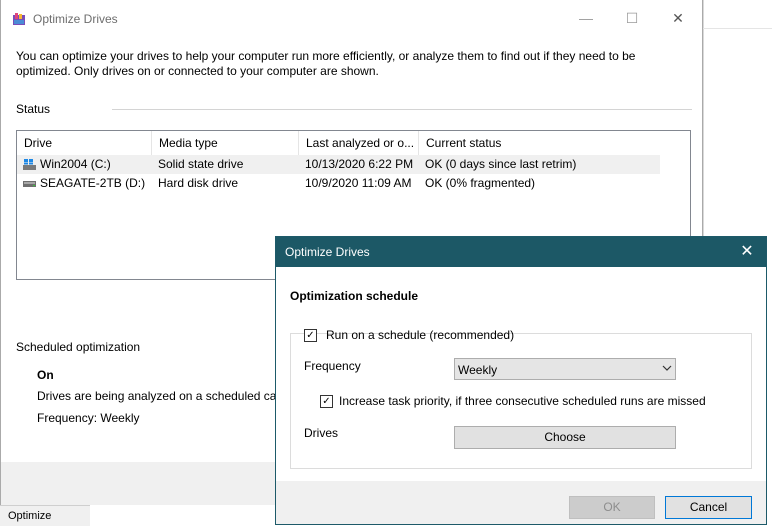 The height and width of the screenshot is (526, 772). Describe the element at coordinates (93, 183) in the screenshot. I see `drive-name: SEAGATE-2TB (D:)` at that location.